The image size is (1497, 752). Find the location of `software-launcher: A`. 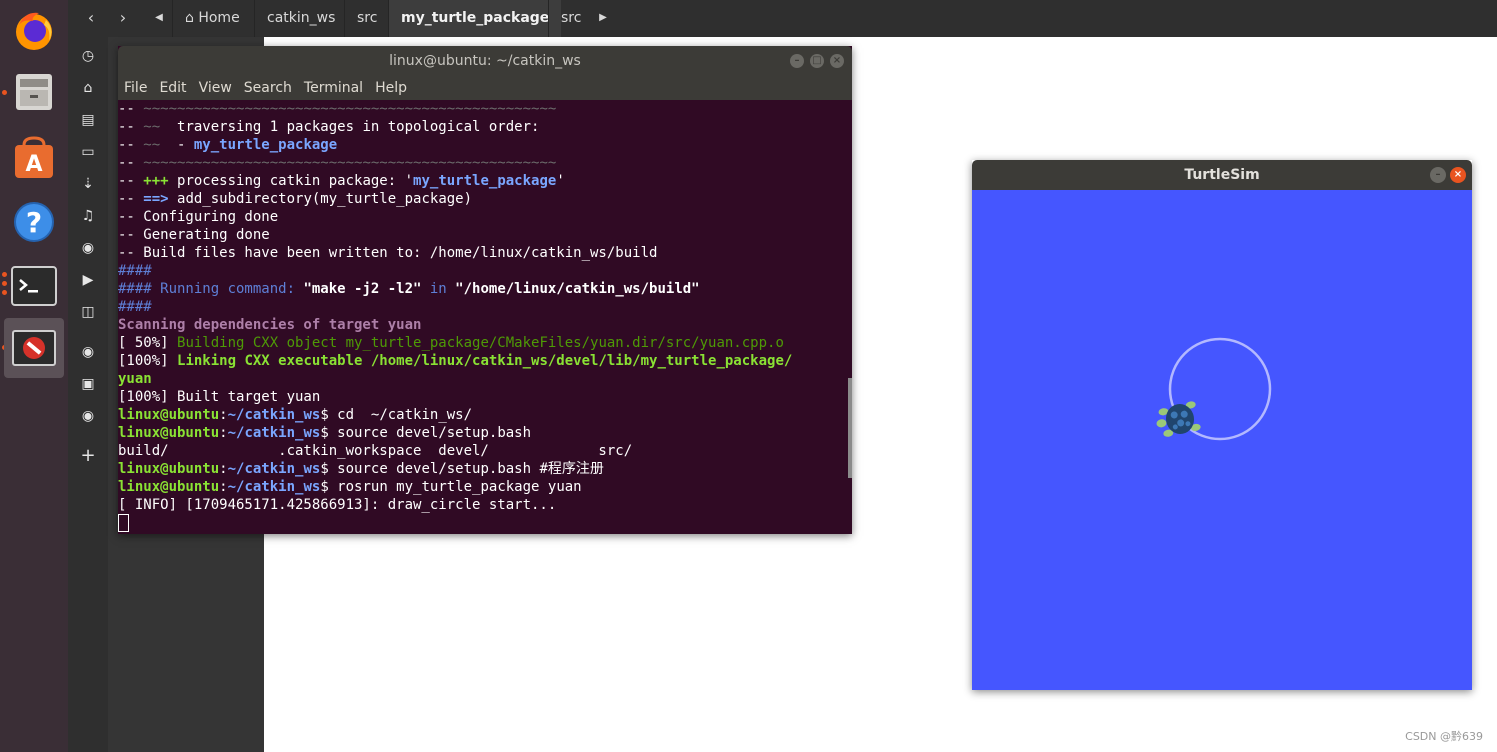

software-launcher: A is located at coordinates (34, 158).